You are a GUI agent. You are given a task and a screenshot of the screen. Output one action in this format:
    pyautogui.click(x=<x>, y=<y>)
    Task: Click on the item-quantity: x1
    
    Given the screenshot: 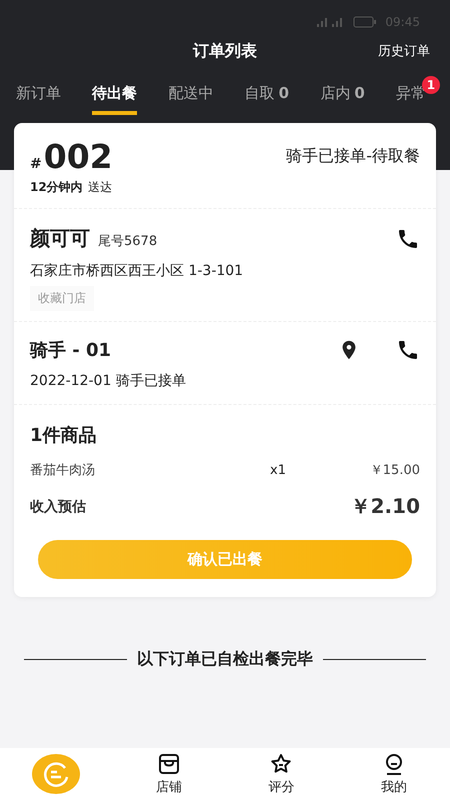 What is the action you would take?
    pyautogui.click(x=278, y=470)
    